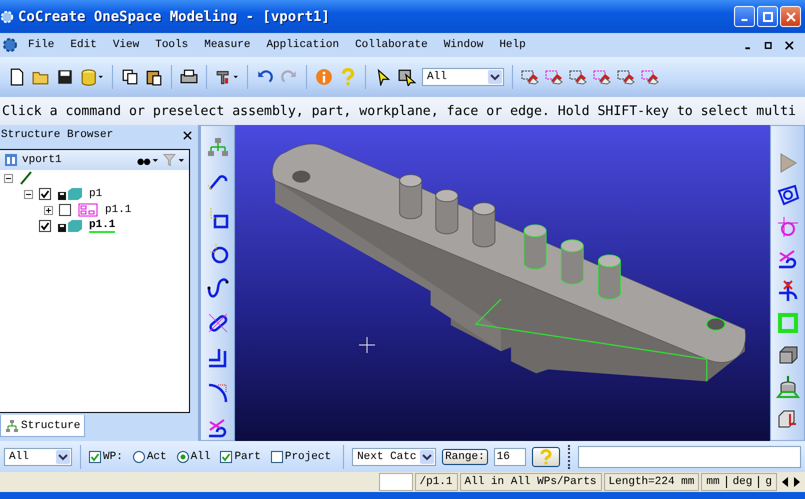 The image size is (805, 499). What do you see at coordinates (230, 45) in the screenshot?
I see `menu-item: Measure` at bounding box center [230, 45].